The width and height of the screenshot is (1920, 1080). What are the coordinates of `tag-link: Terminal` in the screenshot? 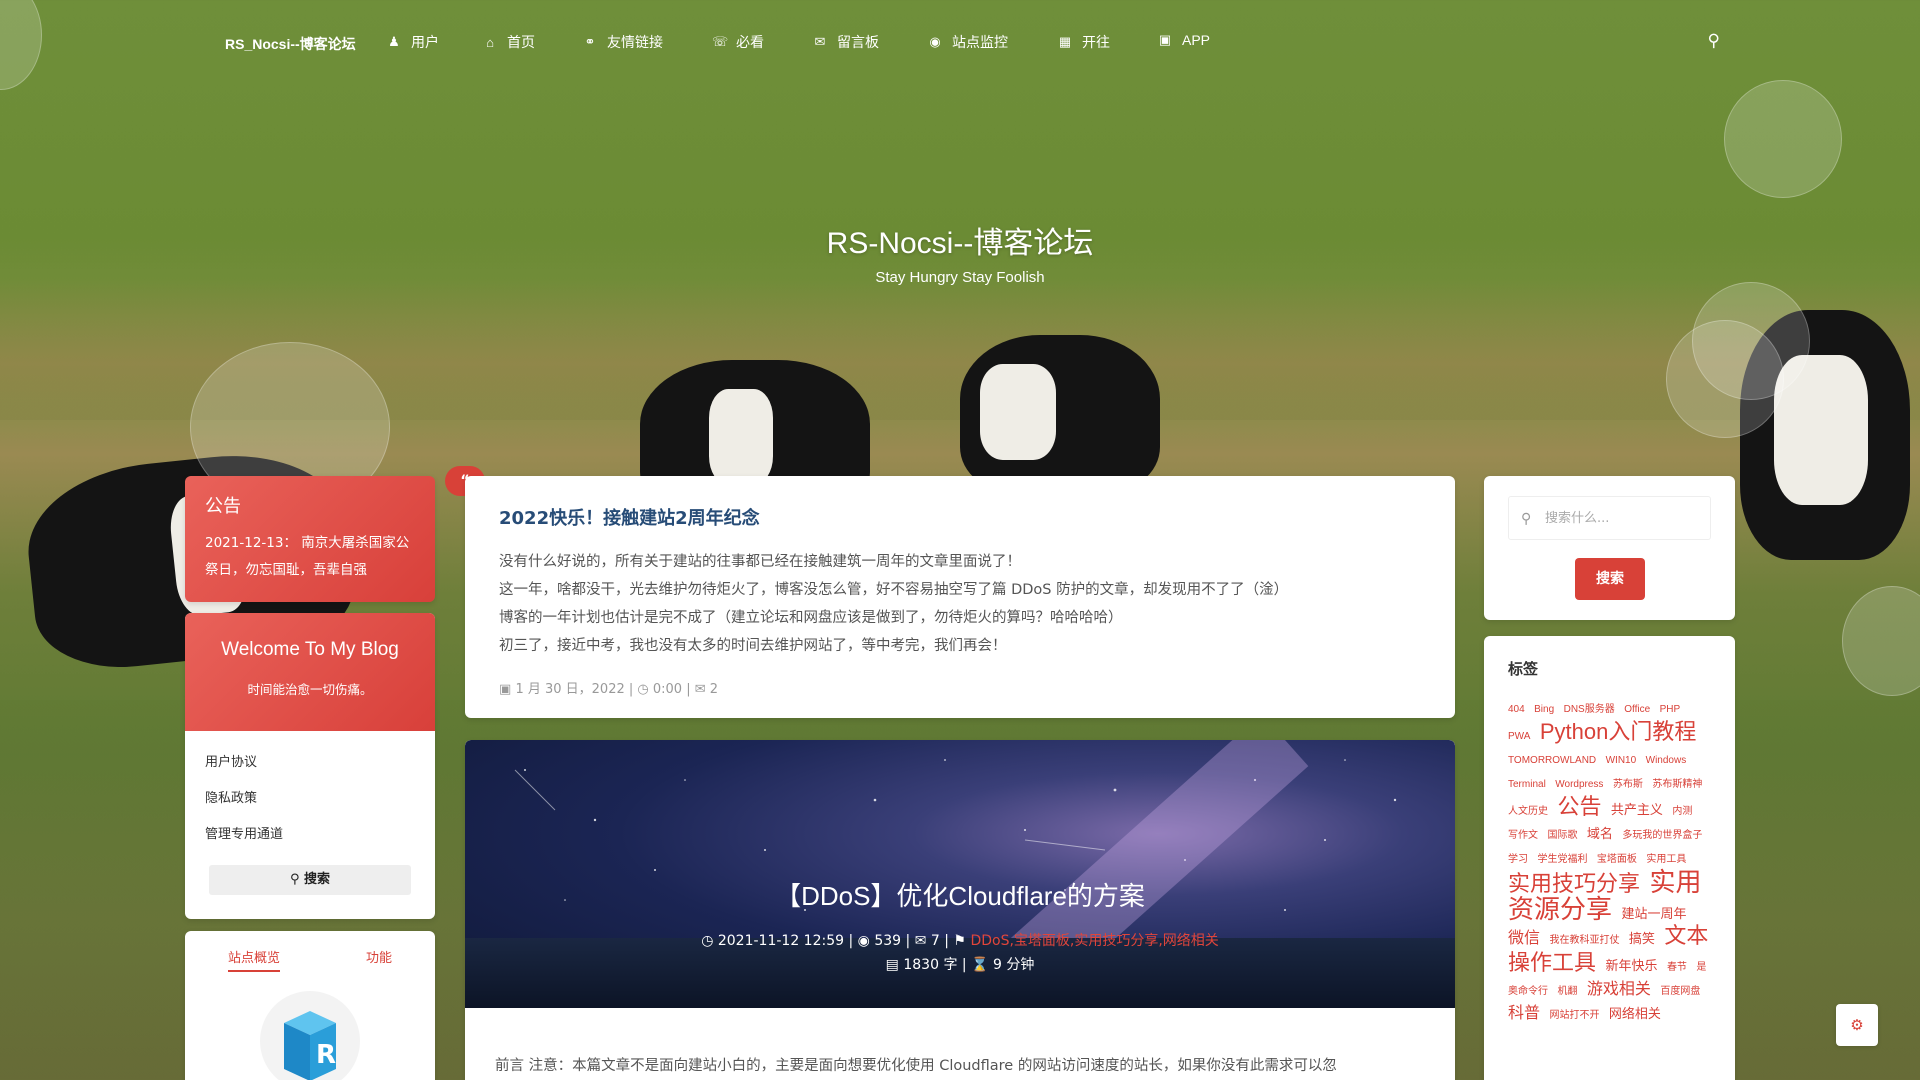 It's located at (1527, 784).